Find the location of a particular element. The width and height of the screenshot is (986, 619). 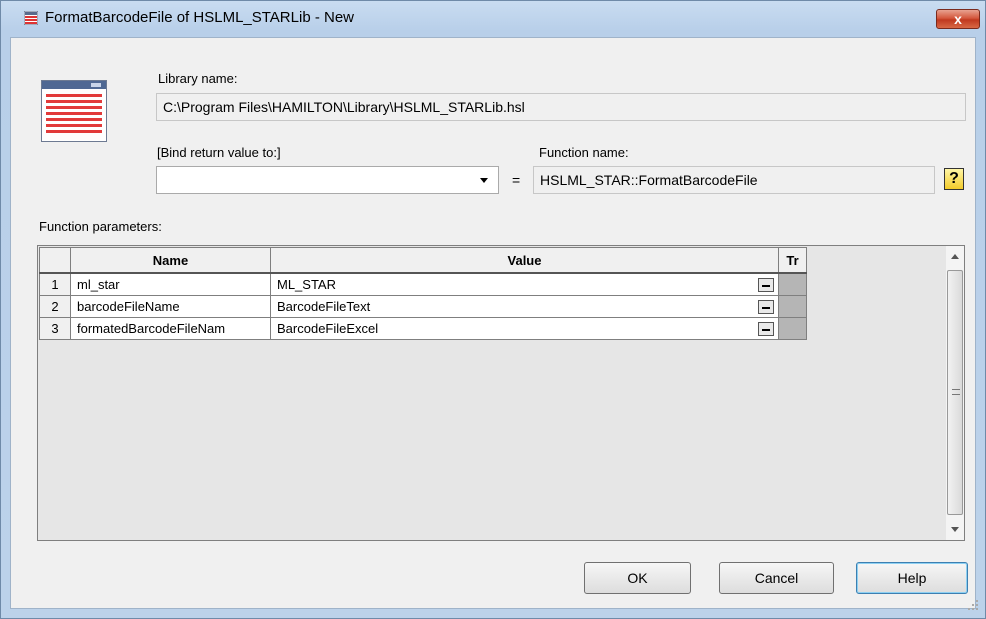

param-value-cell: BarcodeFileExcel is located at coordinates (524, 328).